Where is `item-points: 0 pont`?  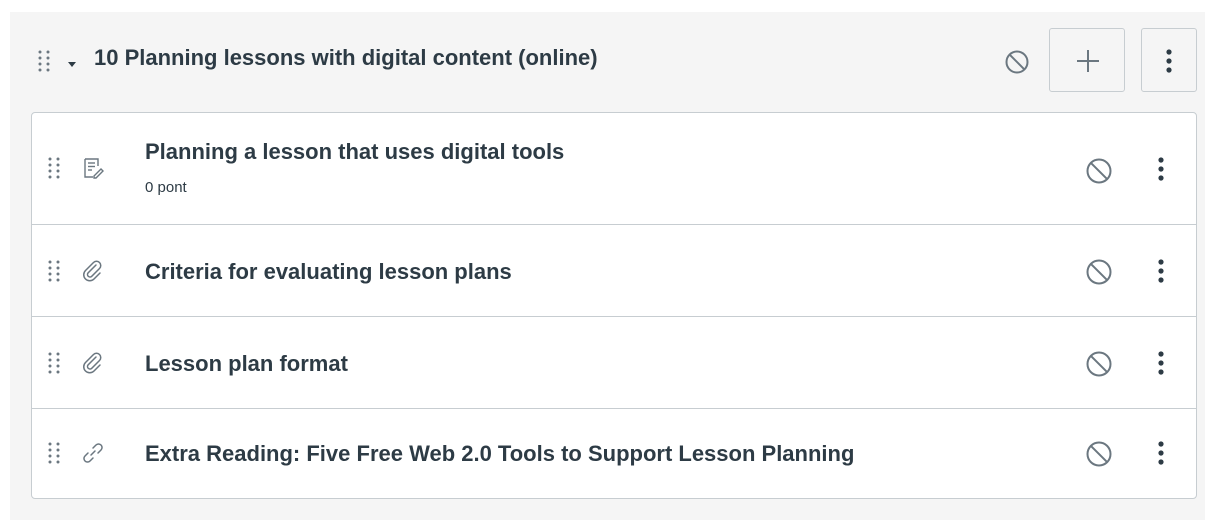 item-points: 0 pont is located at coordinates (166, 187).